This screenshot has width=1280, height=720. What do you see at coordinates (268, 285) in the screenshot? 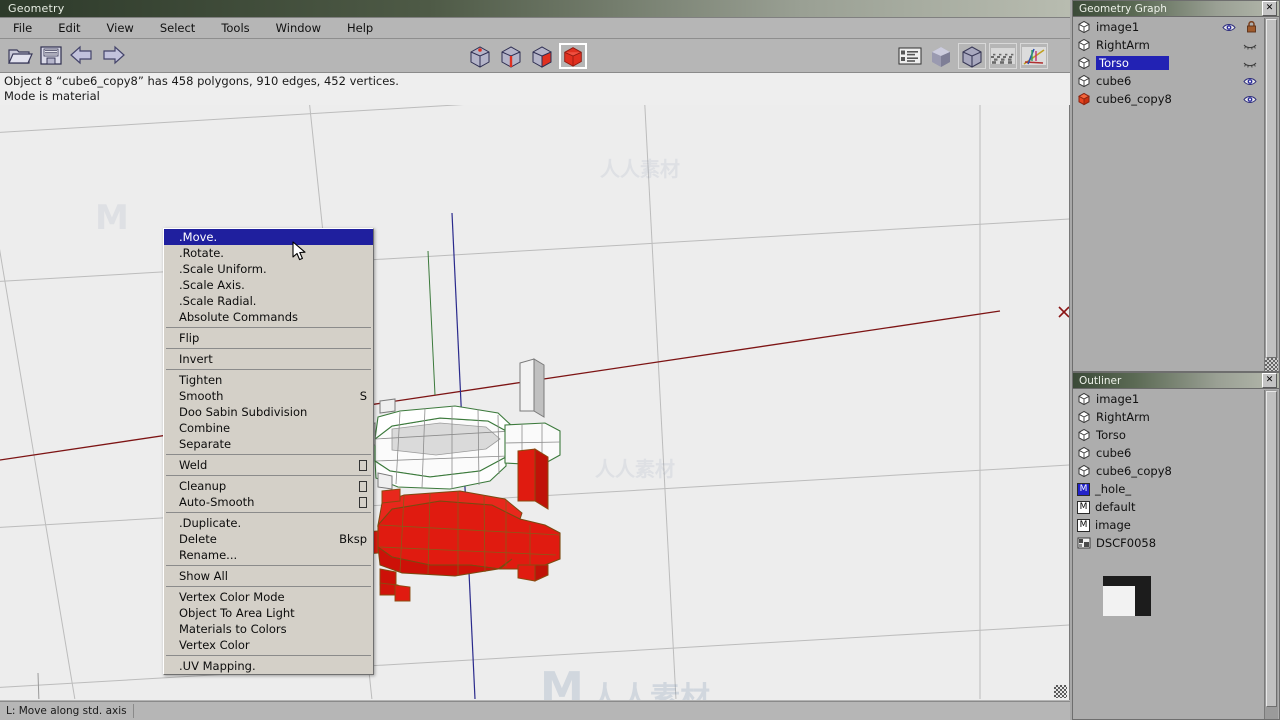
I see `context-menu-item-scale-axis: .Scale Axis.` at bounding box center [268, 285].